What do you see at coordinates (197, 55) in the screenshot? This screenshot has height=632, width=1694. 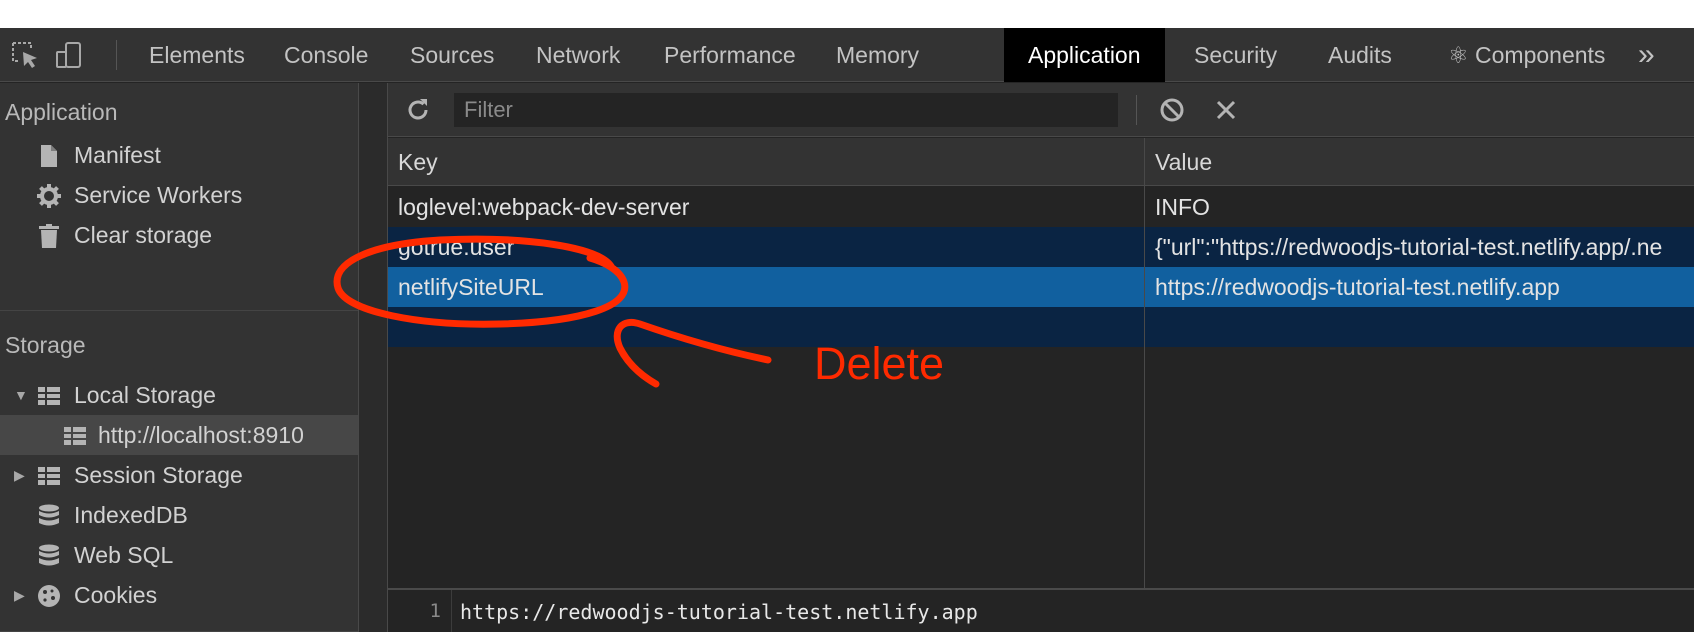 I see `tab-elements: Elements` at bounding box center [197, 55].